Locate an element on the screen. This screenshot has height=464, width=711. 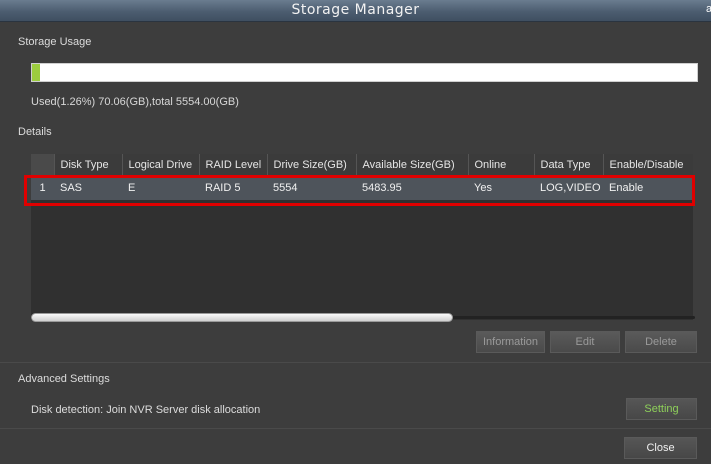
window-title: Storage Manager is located at coordinates (355, 10).